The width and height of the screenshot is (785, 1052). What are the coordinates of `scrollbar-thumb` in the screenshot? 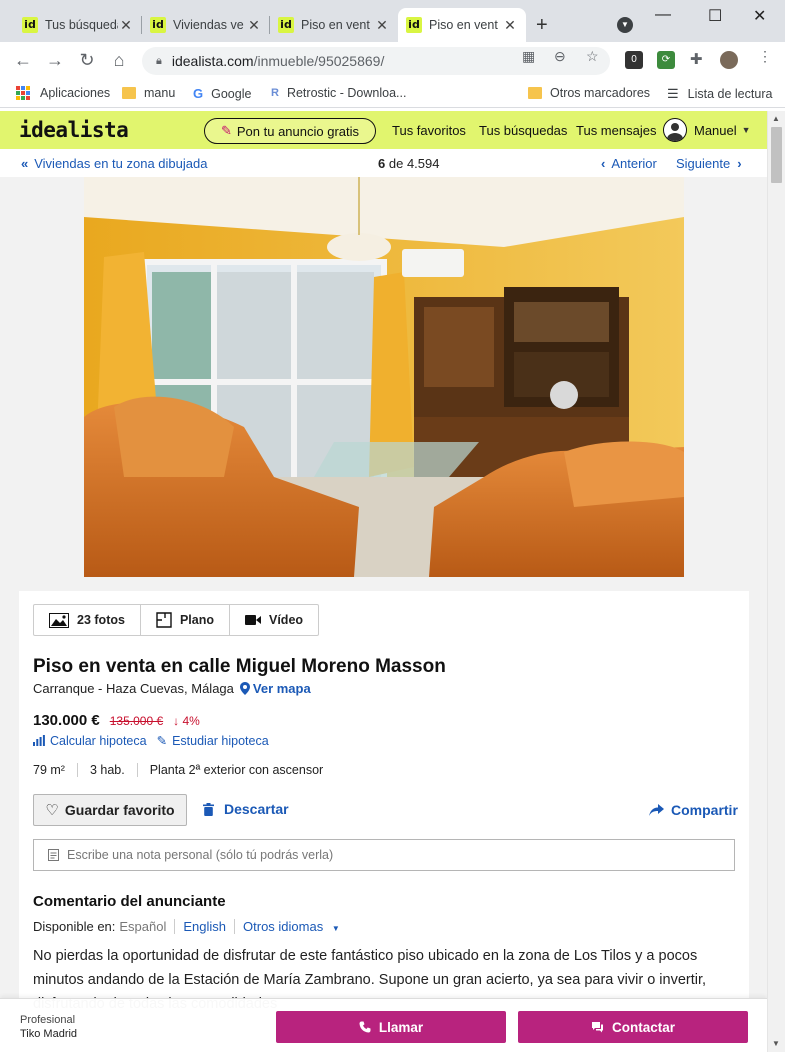 It's located at (776, 155).